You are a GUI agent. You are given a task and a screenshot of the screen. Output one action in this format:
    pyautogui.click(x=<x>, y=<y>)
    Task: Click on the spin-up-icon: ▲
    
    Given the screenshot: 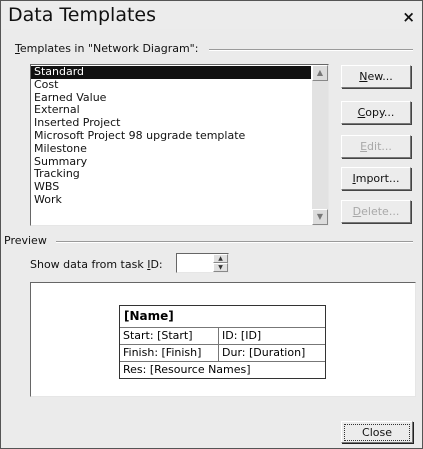 What is the action you would take?
    pyautogui.click(x=220, y=258)
    